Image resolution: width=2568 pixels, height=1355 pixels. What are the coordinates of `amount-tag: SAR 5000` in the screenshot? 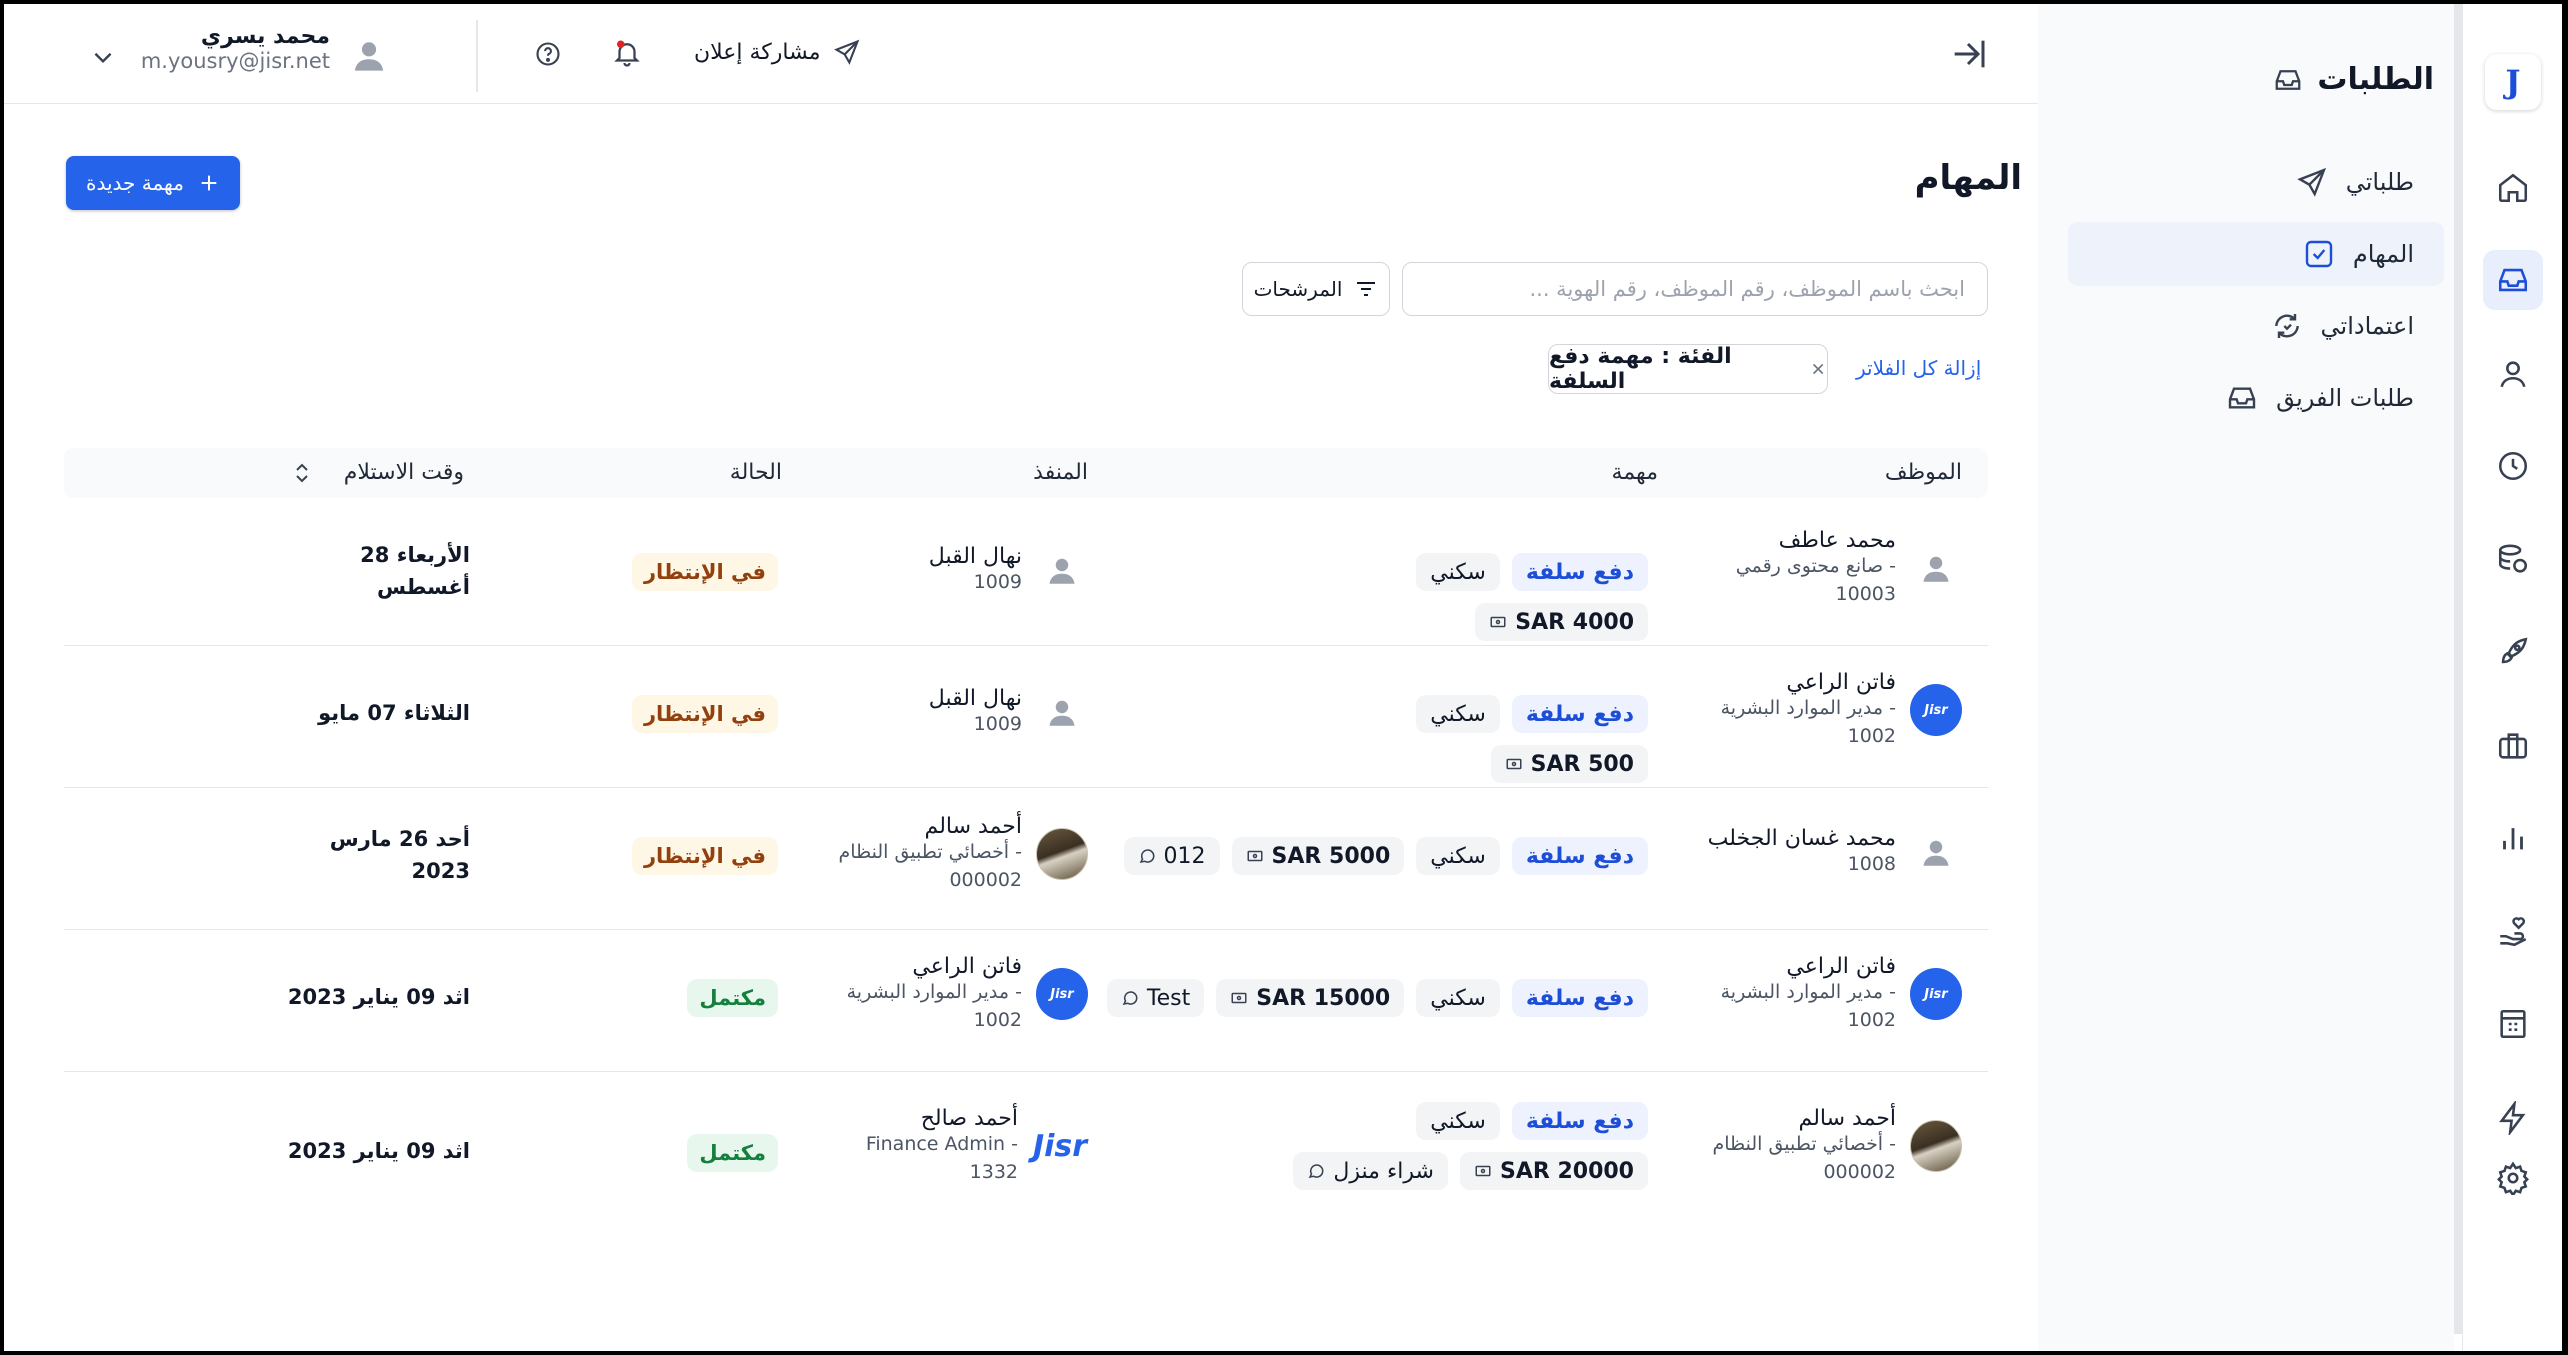 It's located at (1318, 856).